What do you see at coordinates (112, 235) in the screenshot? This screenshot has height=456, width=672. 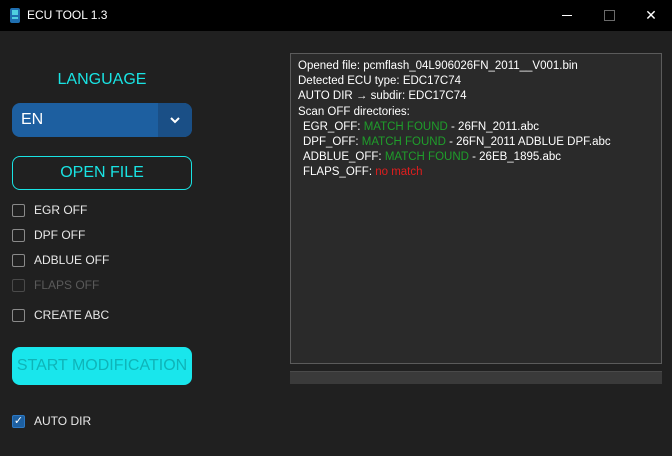 I see `dpf-off-checkbox: DPF OFF` at bounding box center [112, 235].